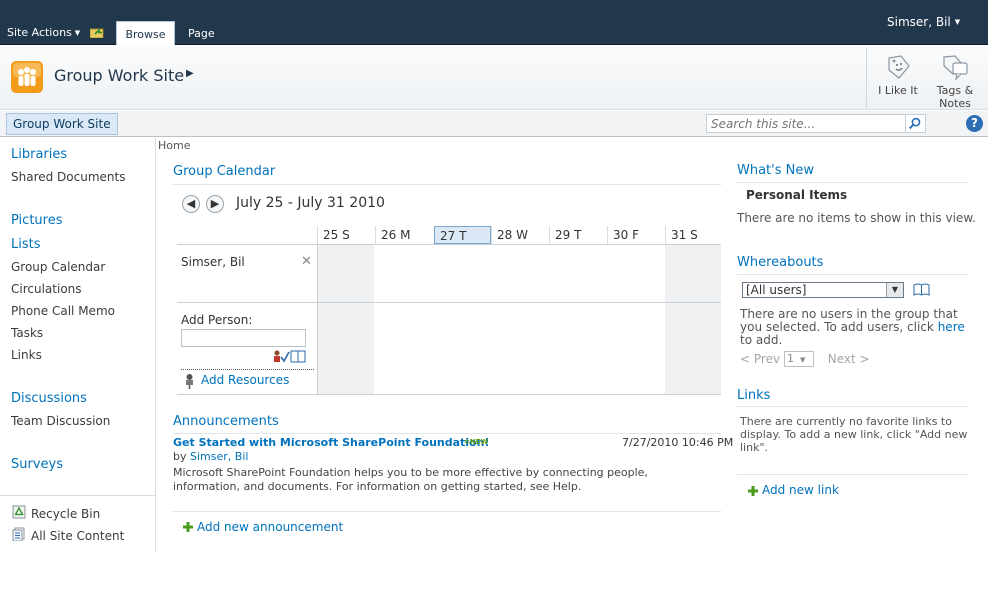  What do you see at coordinates (189, 381) in the screenshot?
I see `resource-icon` at bounding box center [189, 381].